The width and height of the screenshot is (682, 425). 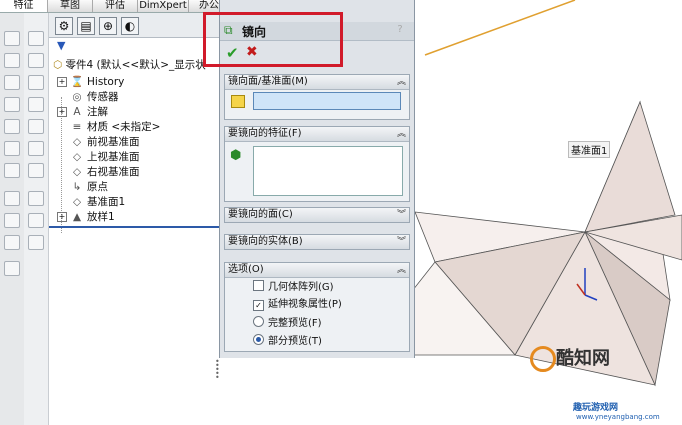 I want to click on shell-icon, so click(x=12, y=242).